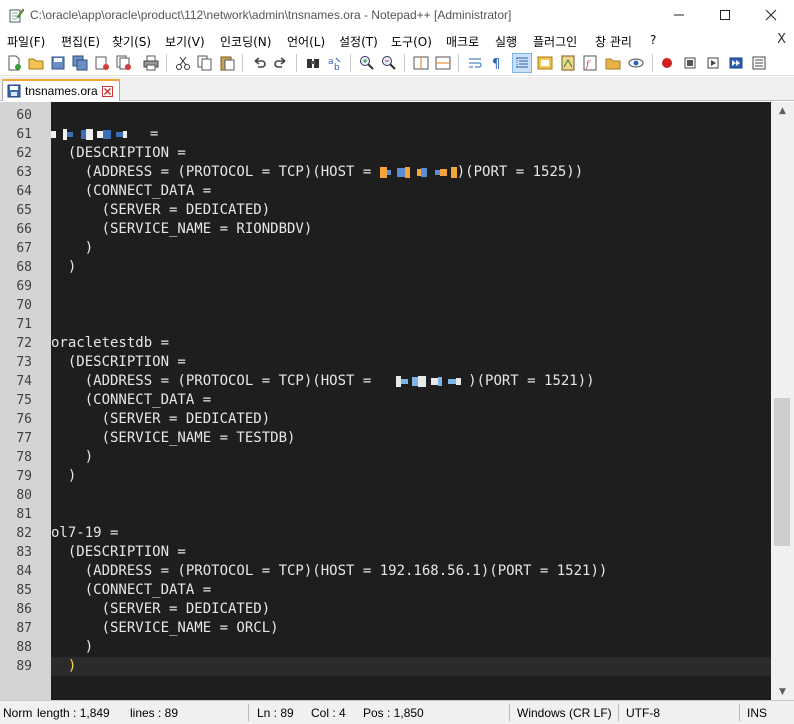 This screenshot has width=794, height=724. Describe the element at coordinates (545, 63) in the screenshot. I see `user-defined-lang-button` at that location.